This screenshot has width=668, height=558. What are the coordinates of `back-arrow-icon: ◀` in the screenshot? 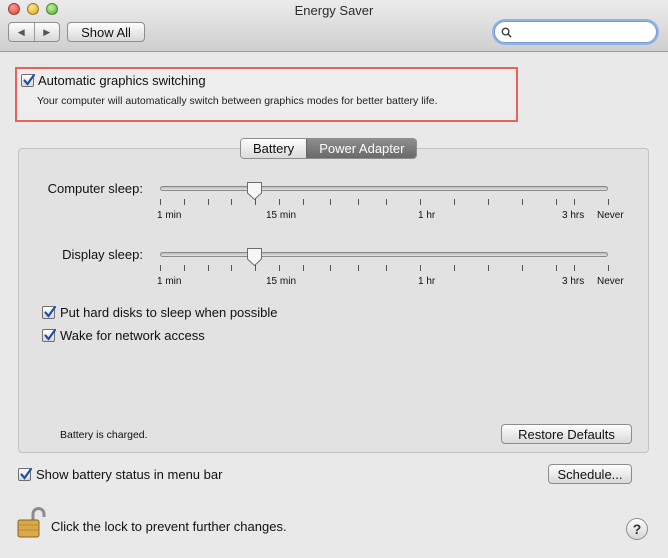 It's located at (21, 31).